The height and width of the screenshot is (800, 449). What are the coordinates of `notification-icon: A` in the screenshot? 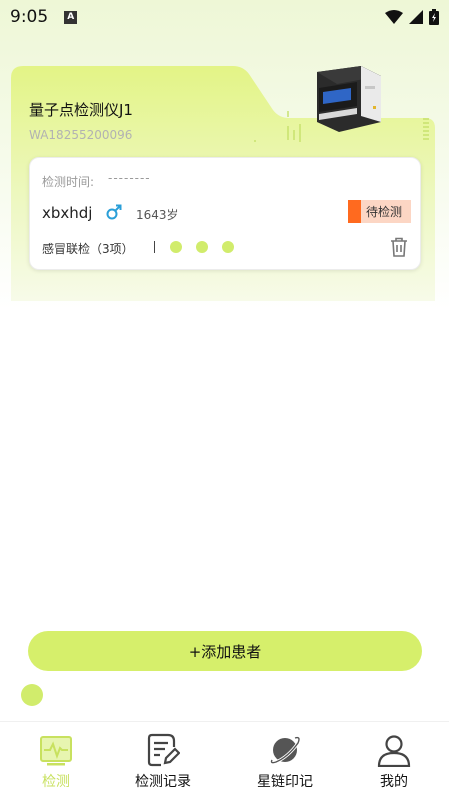 It's located at (71, 17).